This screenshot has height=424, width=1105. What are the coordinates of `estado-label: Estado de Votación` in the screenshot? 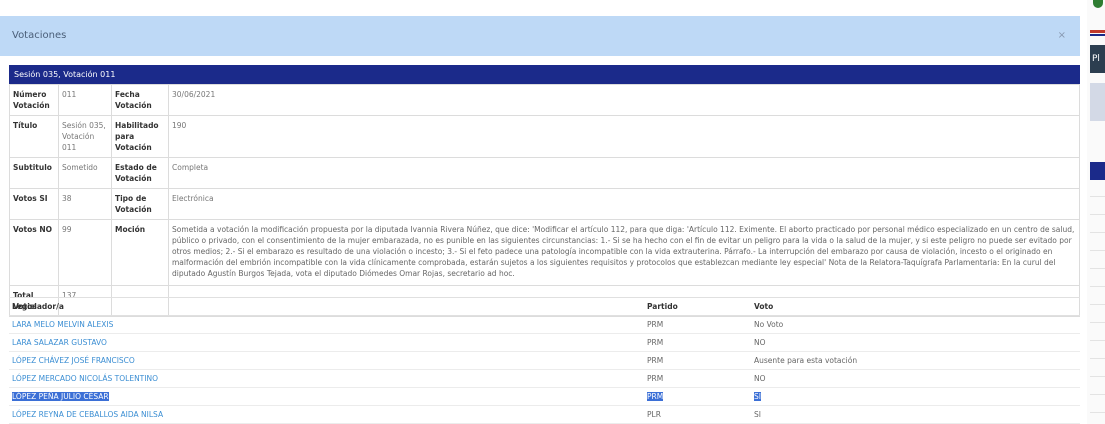 It's located at (140, 173).